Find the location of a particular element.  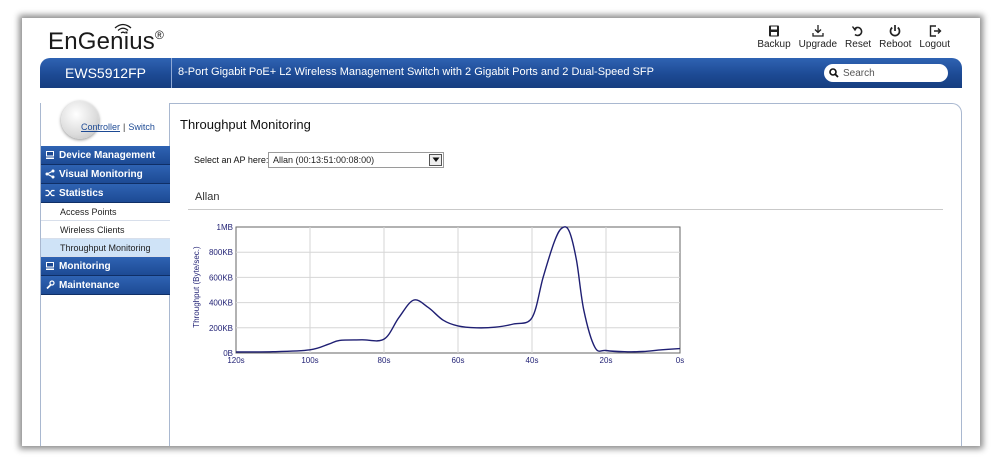

y-tick-label: 200KB is located at coordinates (221, 328).